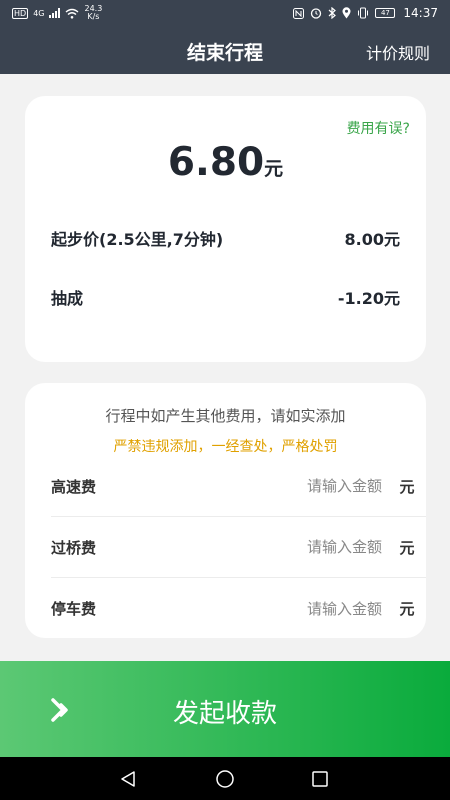 The width and height of the screenshot is (450, 800). I want to click on commission-value: -1.20元, so click(368, 298).